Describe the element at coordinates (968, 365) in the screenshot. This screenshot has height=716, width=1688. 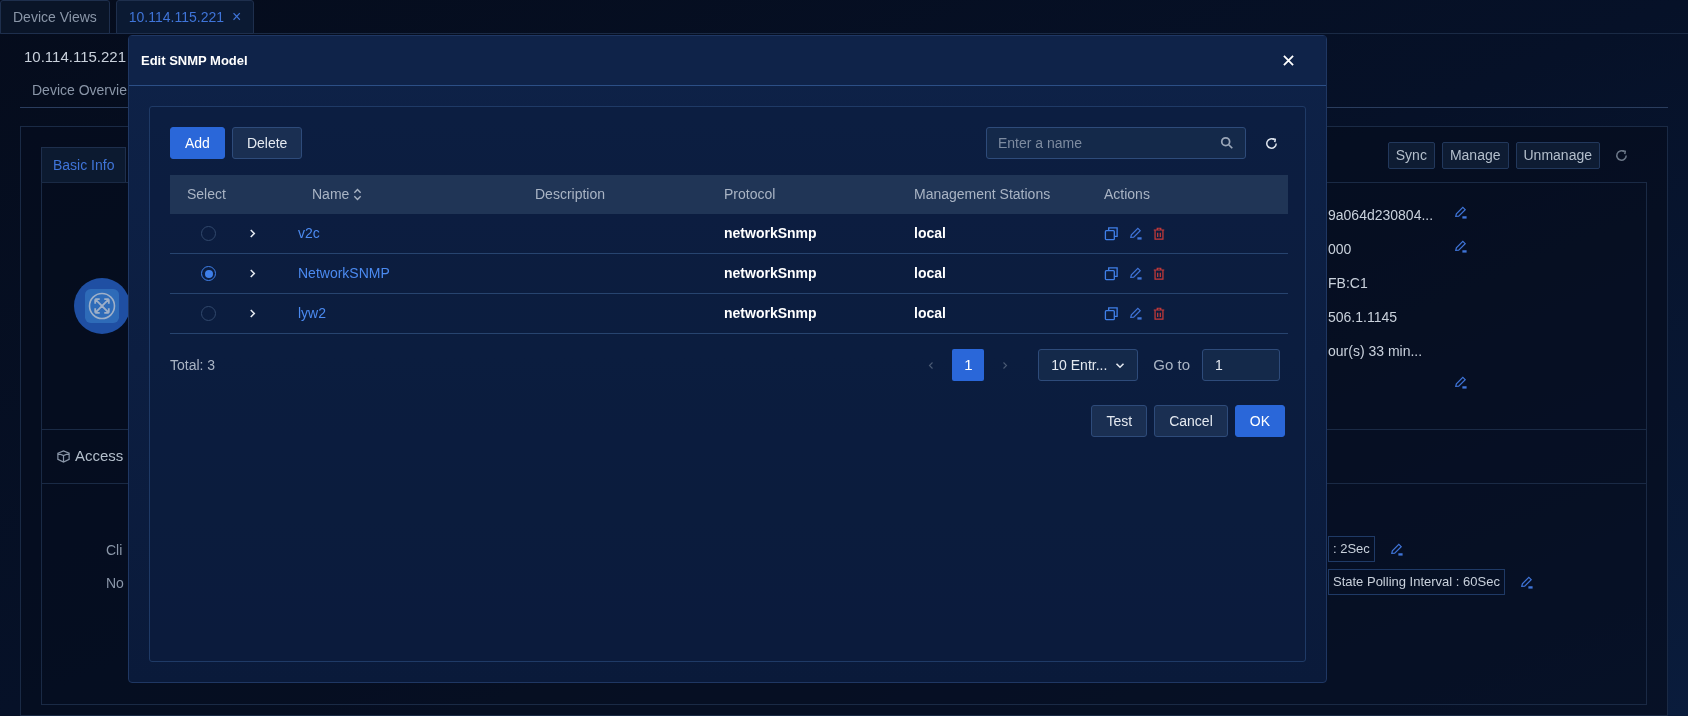
I see `page-button: 1` at that location.